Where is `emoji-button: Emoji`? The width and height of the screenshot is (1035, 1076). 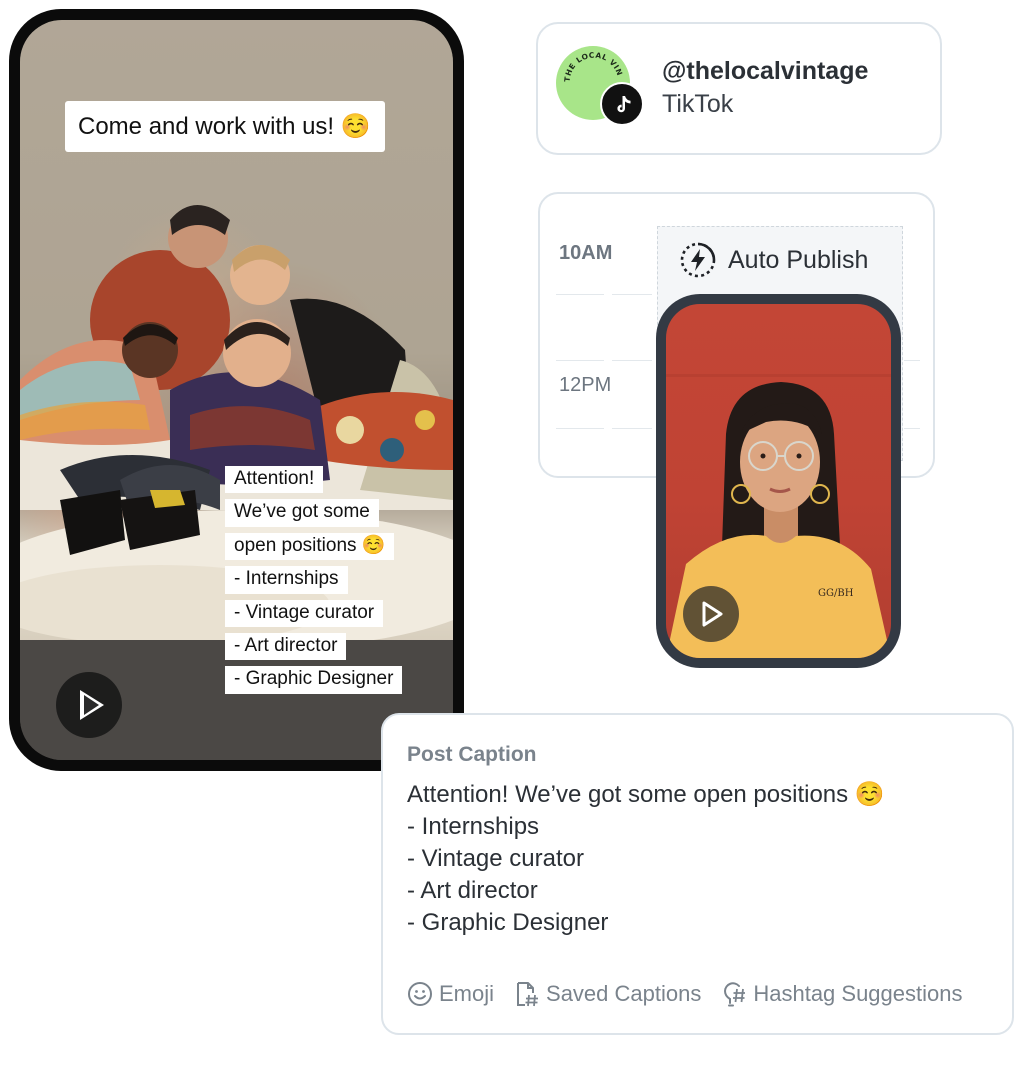
emoji-button: Emoji is located at coordinates (450, 994).